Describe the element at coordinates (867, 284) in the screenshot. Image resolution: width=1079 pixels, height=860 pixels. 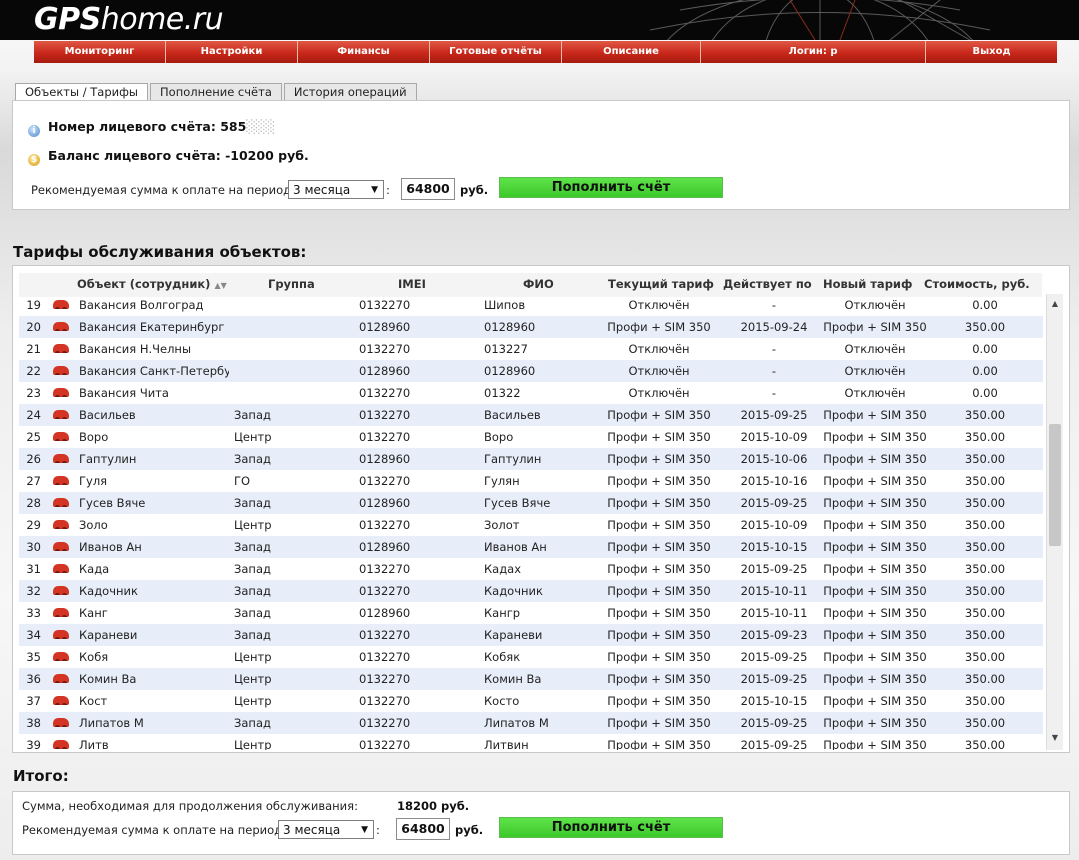
I see `col-new-tariff: Новый тариф` at that location.